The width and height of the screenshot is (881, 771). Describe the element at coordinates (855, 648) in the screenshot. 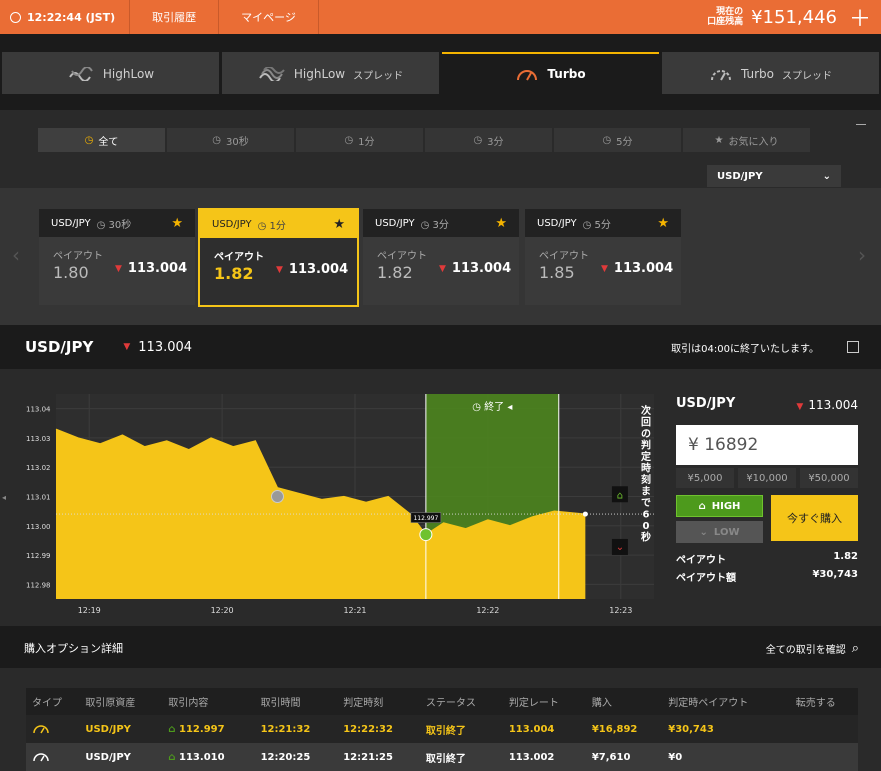

I see `search-icon: ⌕` at that location.